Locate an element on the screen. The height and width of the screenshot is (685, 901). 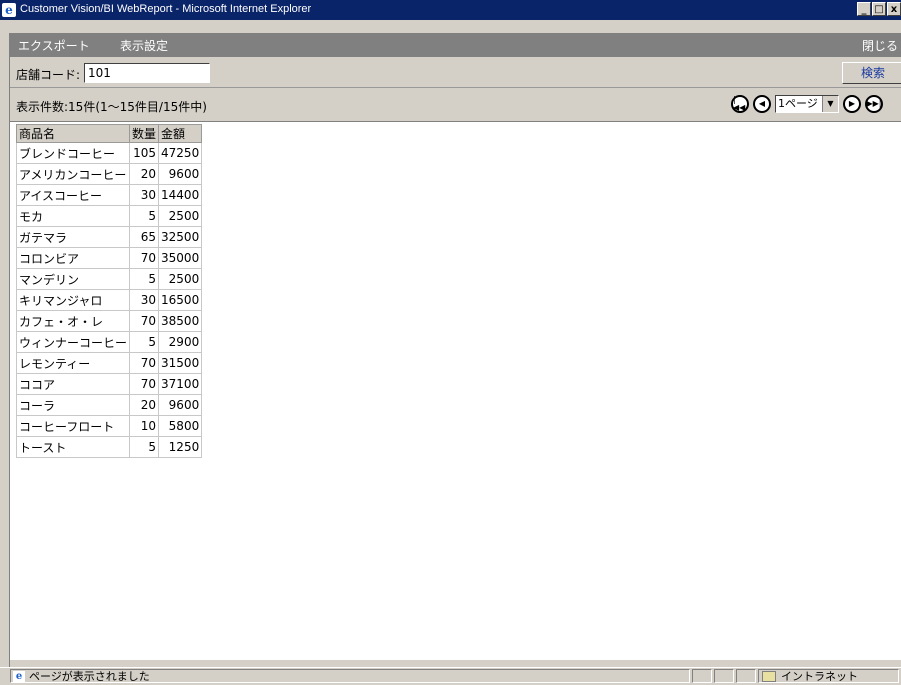
last-page-icon: ▶▶| is located at coordinates (874, 104).